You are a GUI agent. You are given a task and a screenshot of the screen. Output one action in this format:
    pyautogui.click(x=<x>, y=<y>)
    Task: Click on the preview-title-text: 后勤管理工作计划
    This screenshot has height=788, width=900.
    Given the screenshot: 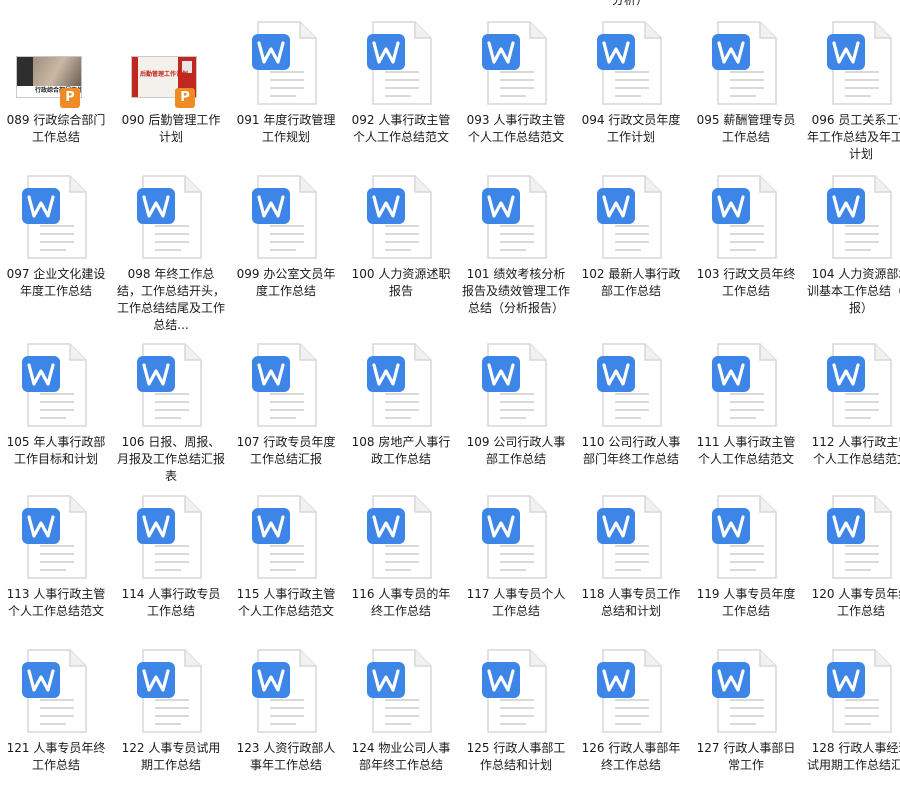 What is the action you would take?
    pyautogui.click(x=164, y=74)
    